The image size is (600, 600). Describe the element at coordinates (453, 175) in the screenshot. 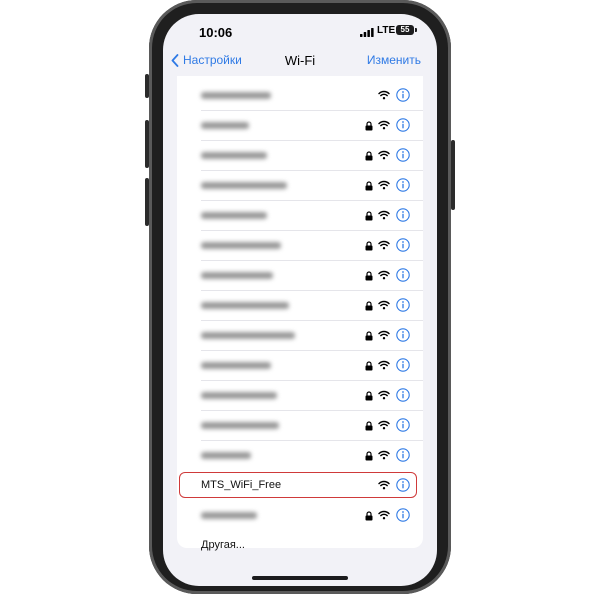

I see `power-button` at that location.